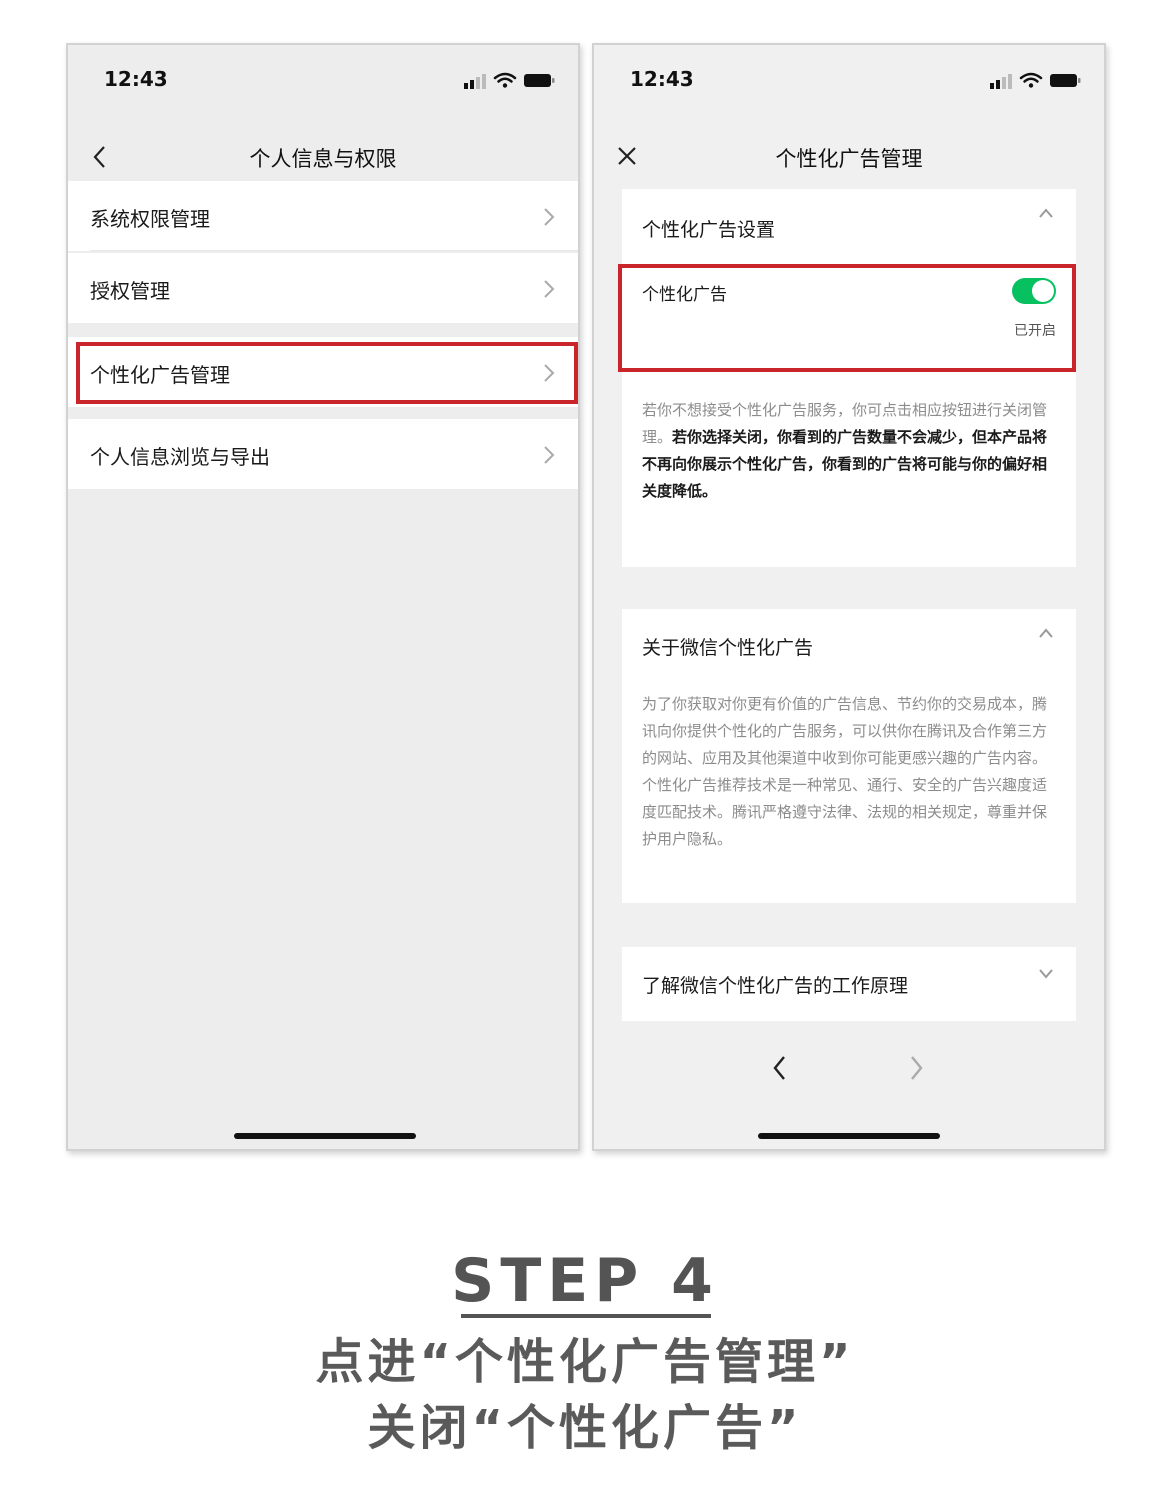 The image size is (1170, 1509). I want to click on personalized-ad-switch, so click(1034, 291).